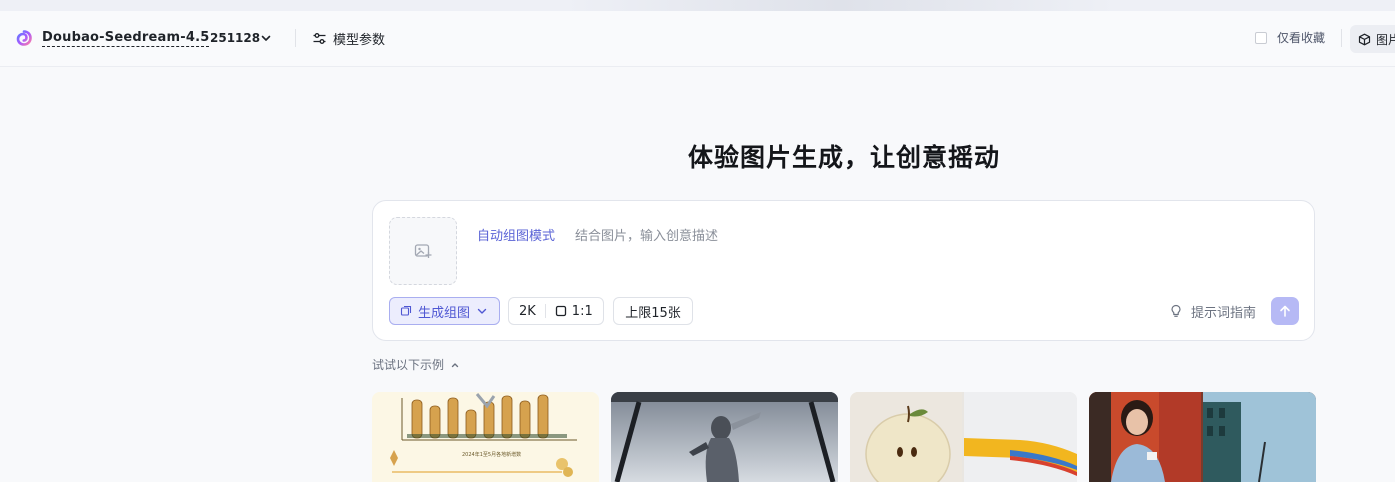 Image resolution: width=1395 pixels, height=482 pixels. I want to click on send-button, so click(1285, 311).